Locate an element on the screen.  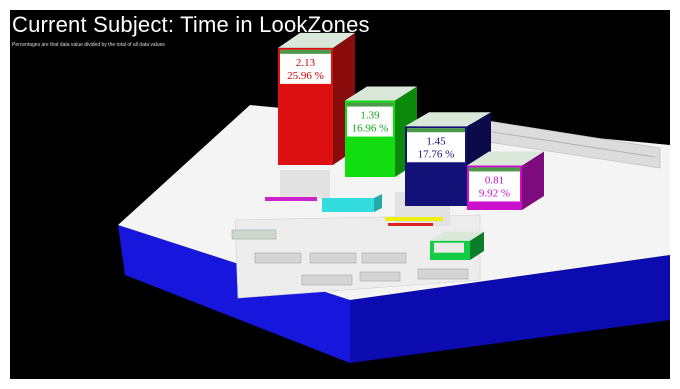
bar-1: 2.1325.96 % is located at coordinates (316, 98).